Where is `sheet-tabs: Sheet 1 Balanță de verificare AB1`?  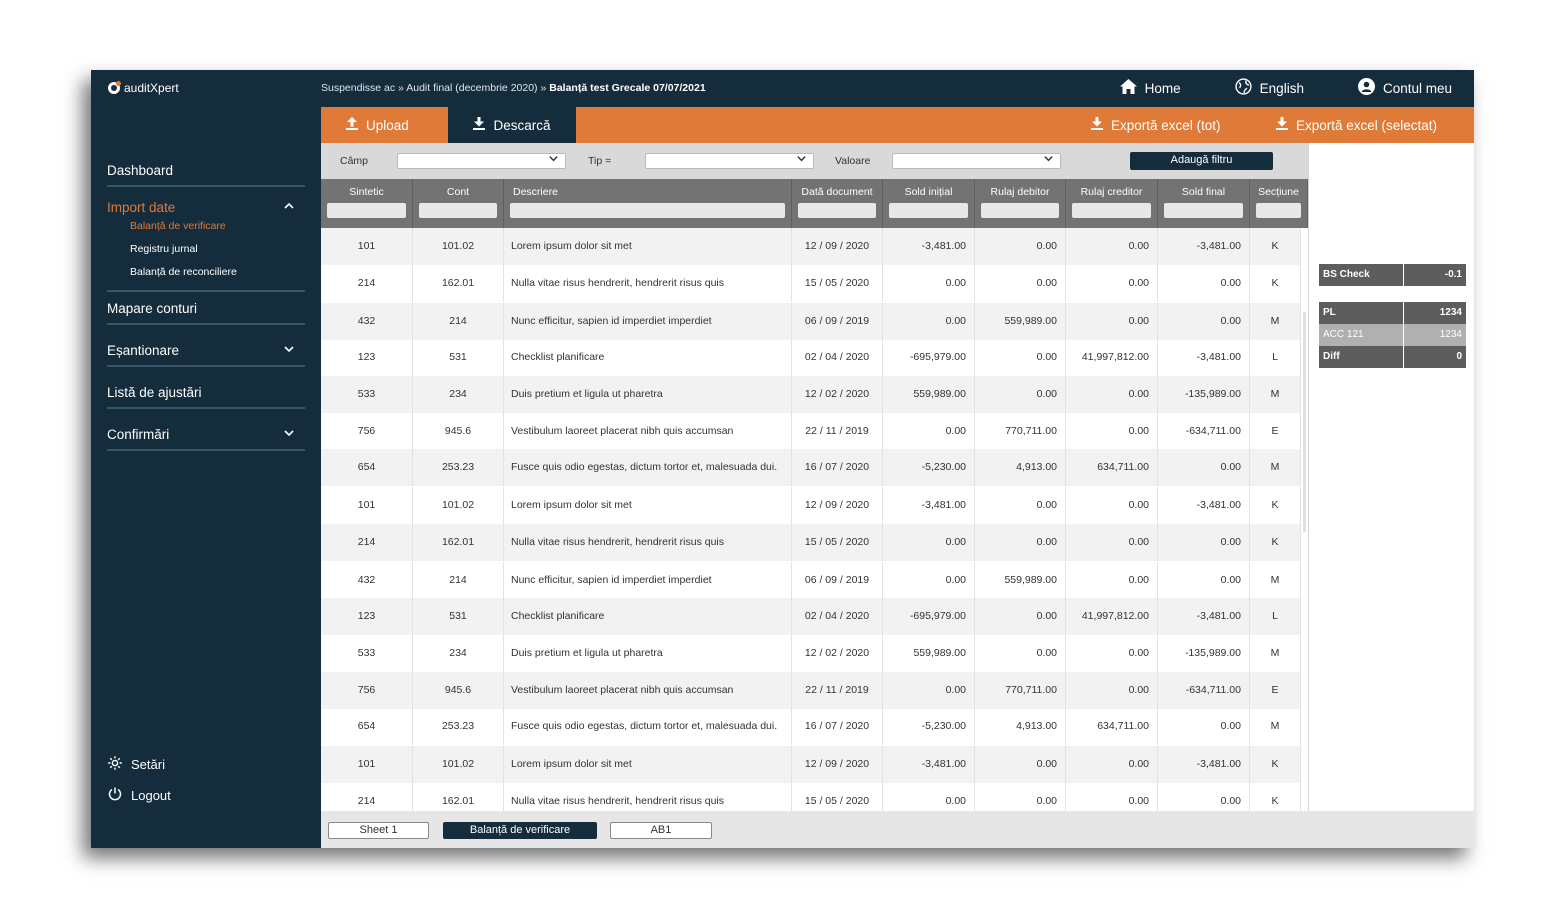
sheet-tabs: Sheet 1 Balanță de verificare AB1 is located at coordinates (897, 829).